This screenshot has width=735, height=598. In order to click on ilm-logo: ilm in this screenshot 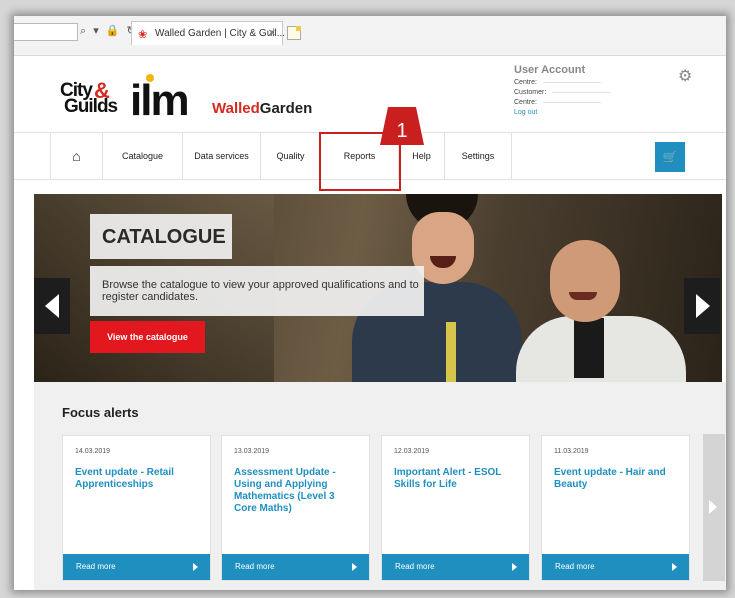, I will do `click(160, 101)`.